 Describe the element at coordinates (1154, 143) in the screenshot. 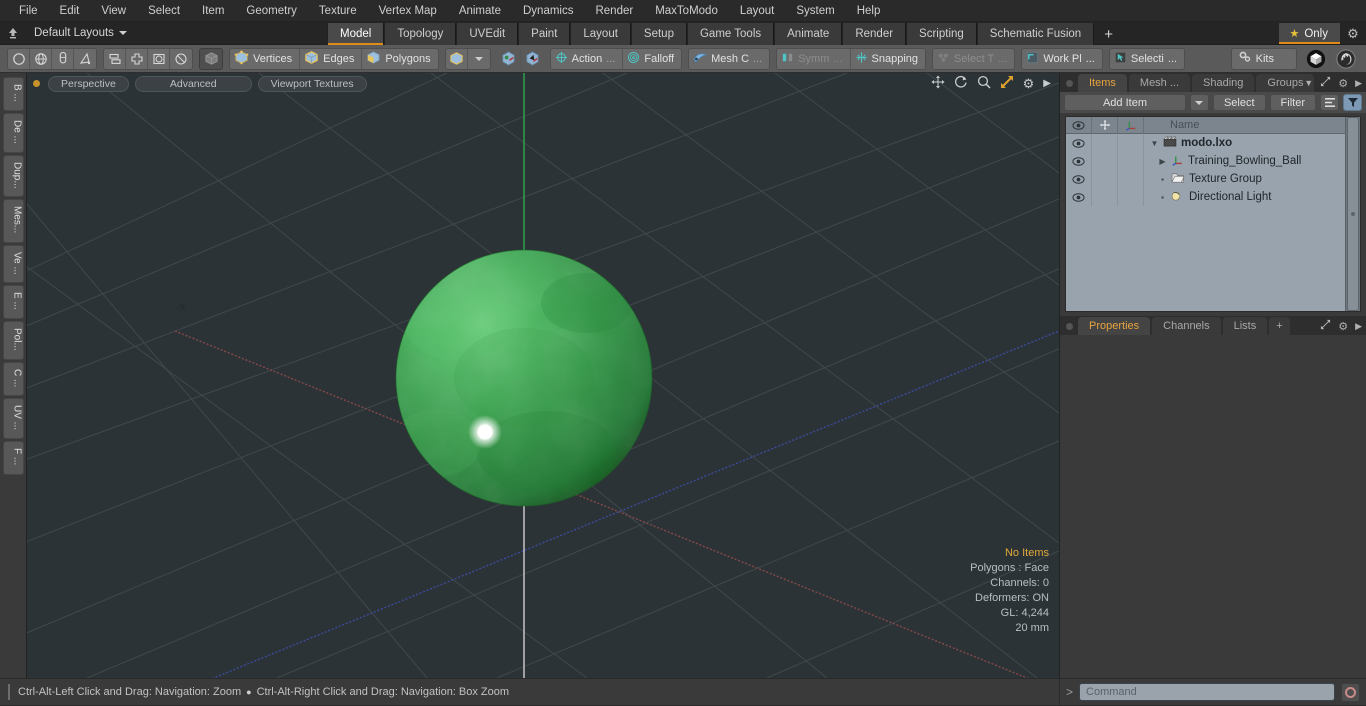

I see `twisty-open-icon: ▼` at that location.